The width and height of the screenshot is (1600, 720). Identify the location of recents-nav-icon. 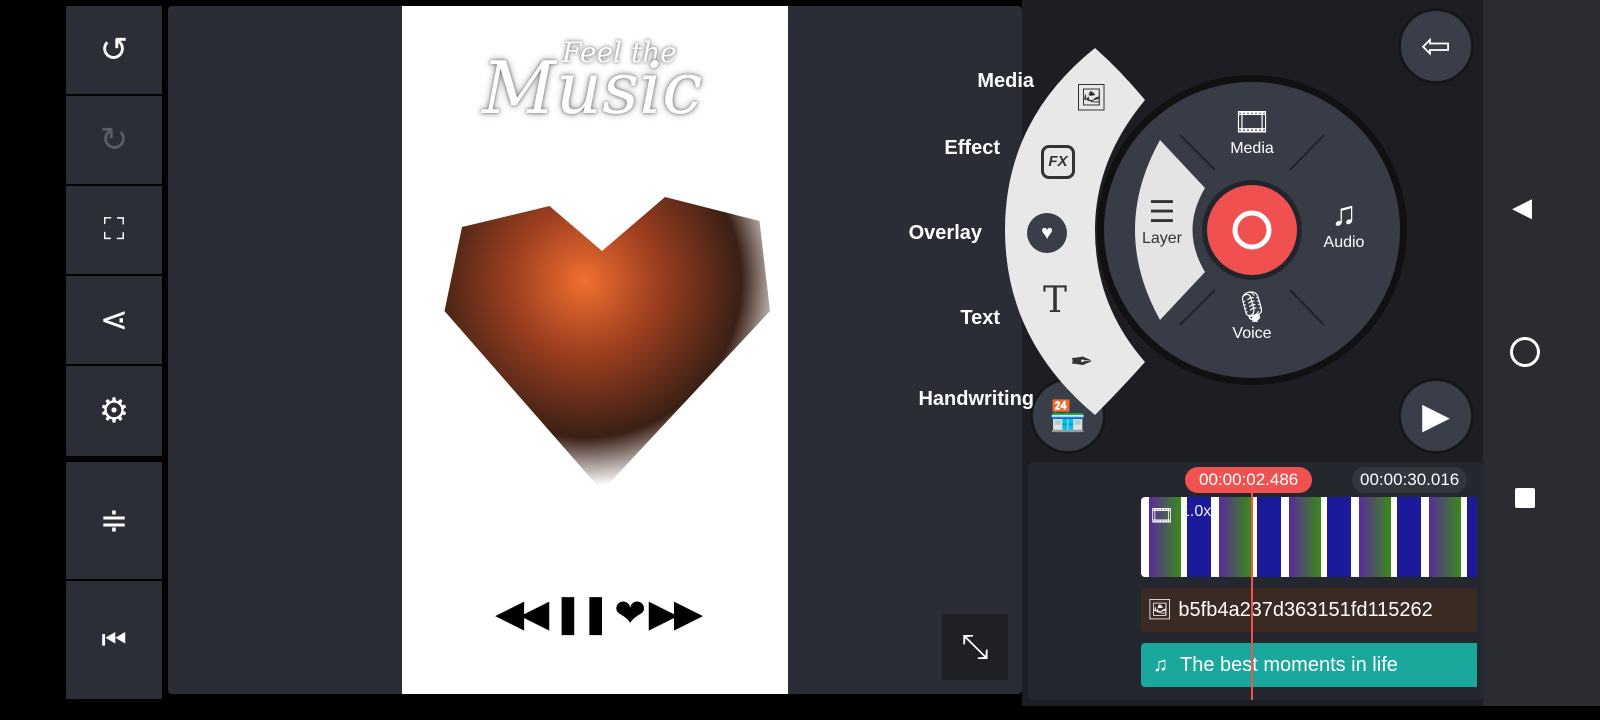
(1525, 498).